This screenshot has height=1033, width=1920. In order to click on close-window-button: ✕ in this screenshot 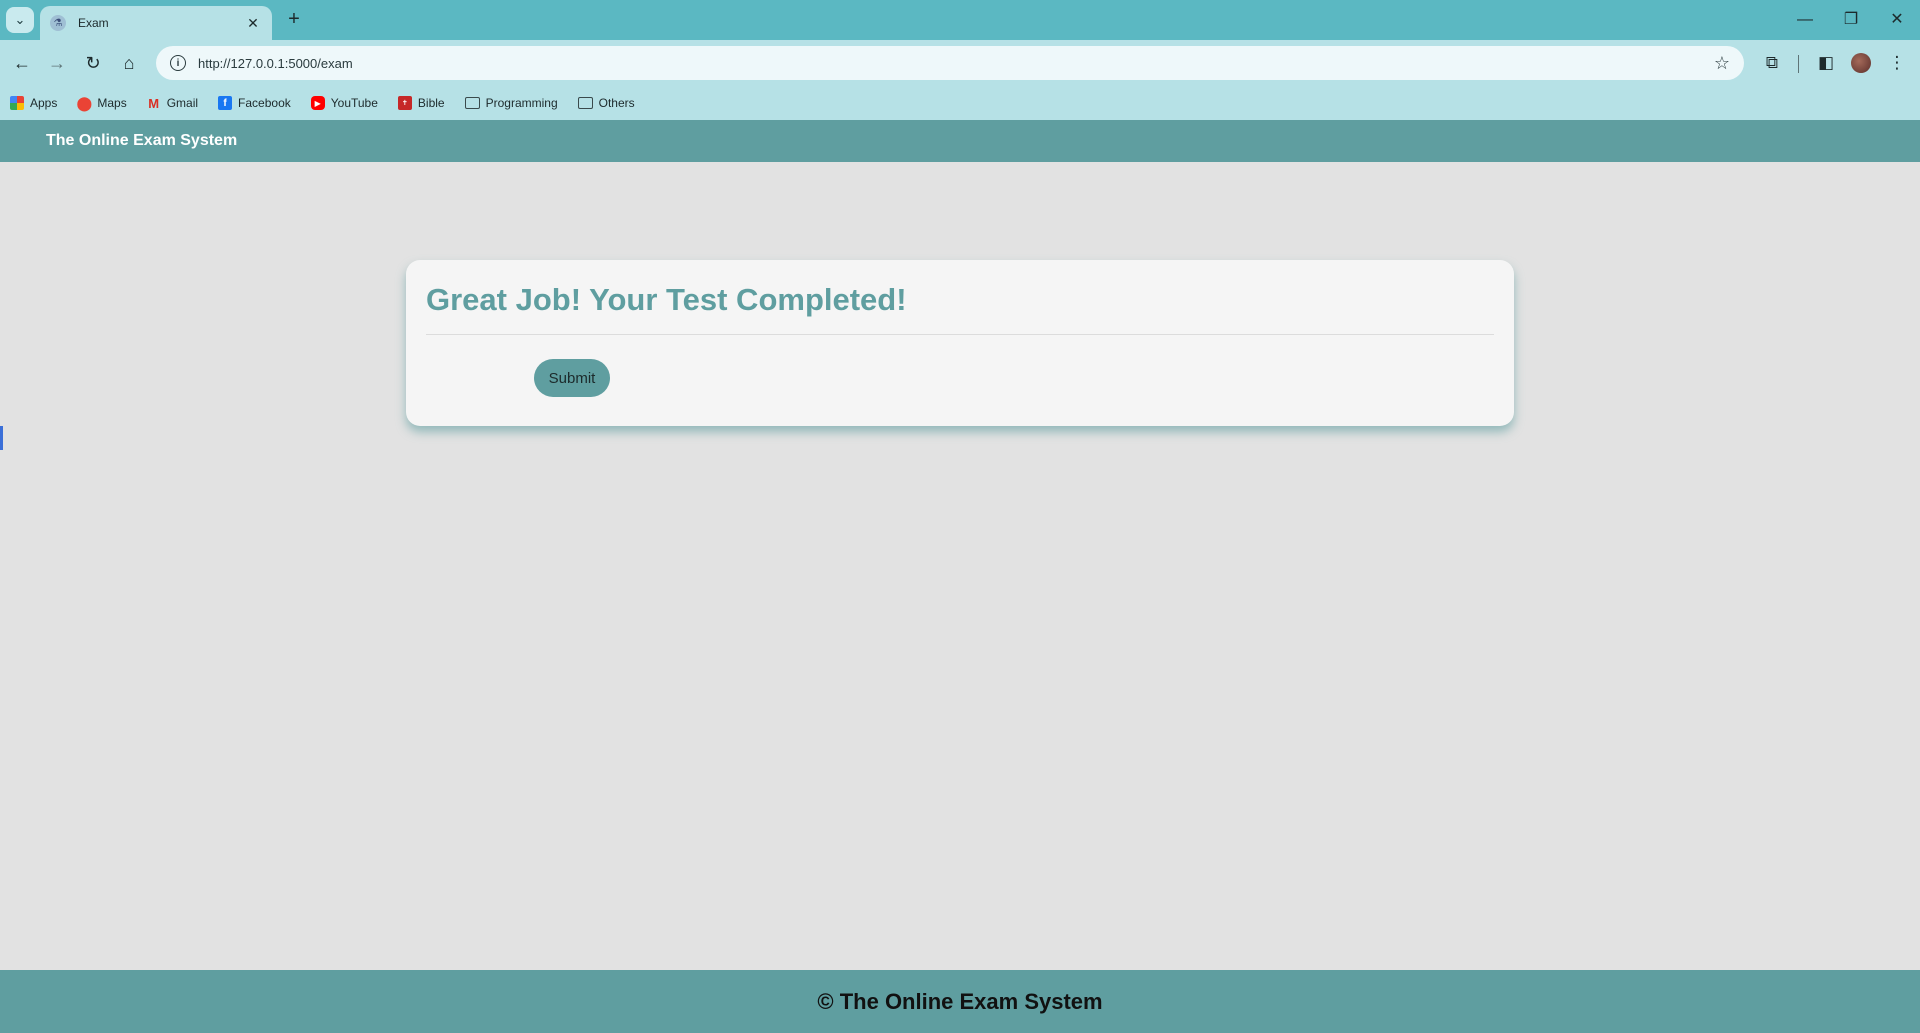, I will do `click(1897, 20)`.